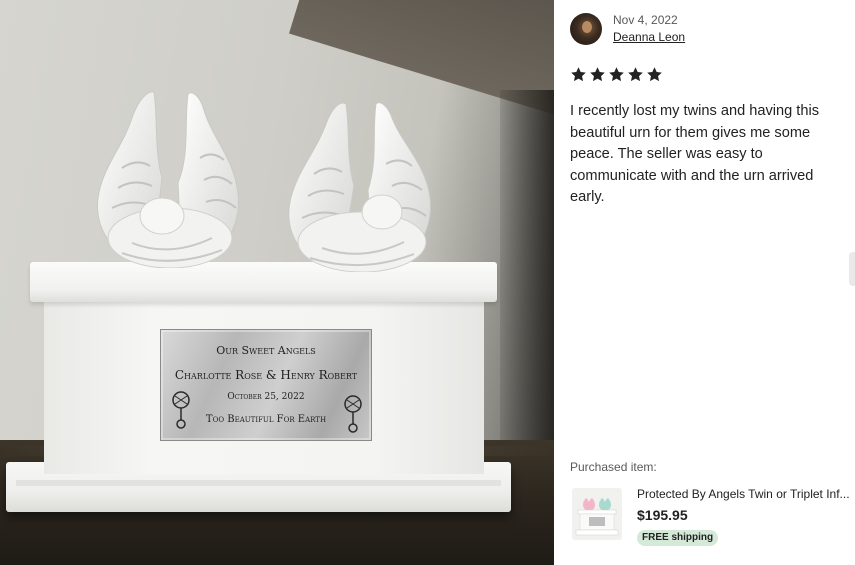 The height and width of the screenshot is (565, 855). Describe the element at coordinates (852, 269) in the screenshot. I see `next-arrow-edge` at that location.